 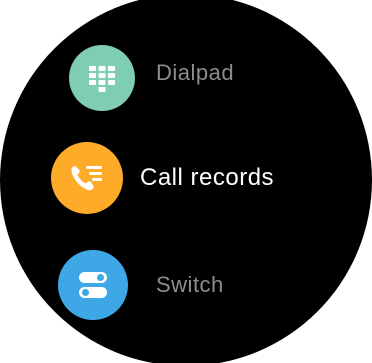 I want to click on menu-item-label-switch: Switch, so click(x=190, y=284).